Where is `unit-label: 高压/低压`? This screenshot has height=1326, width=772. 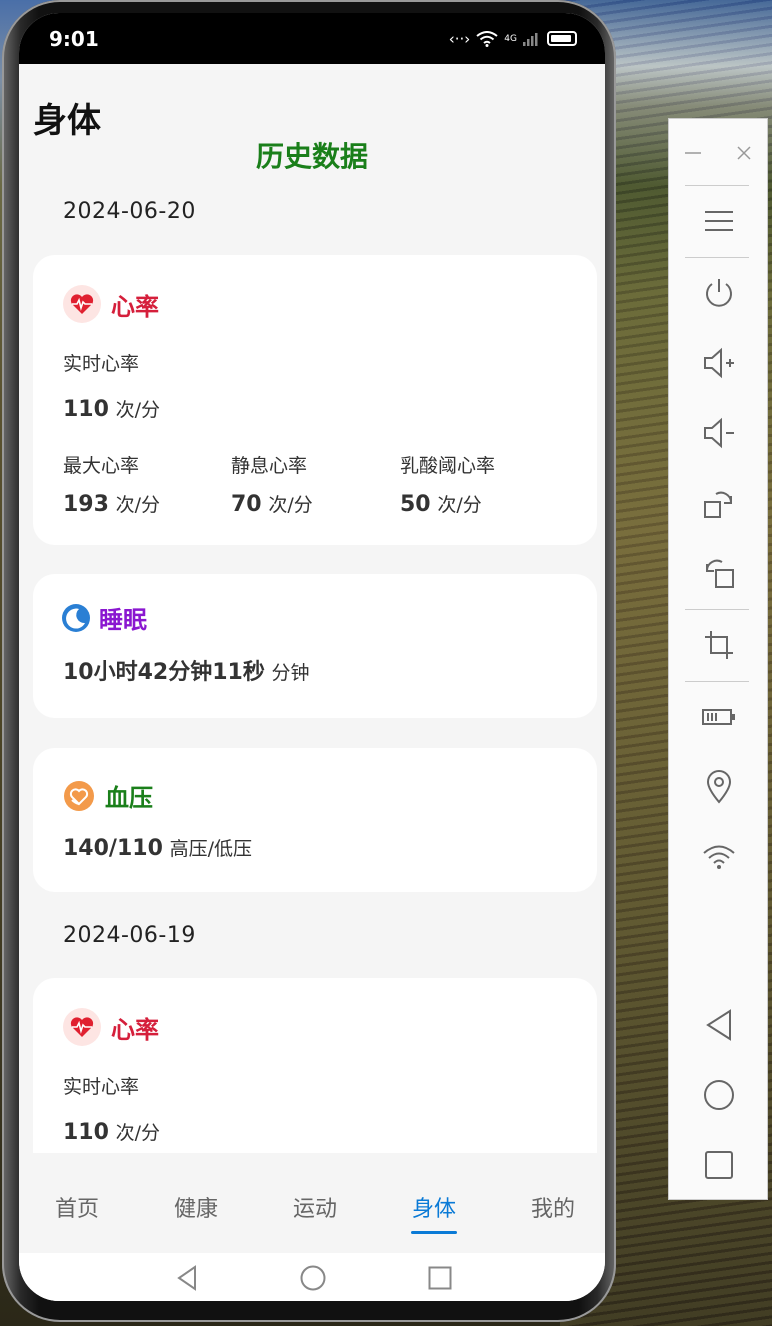
unit-label: 高压/低压 is located at coordinates (210, 849).